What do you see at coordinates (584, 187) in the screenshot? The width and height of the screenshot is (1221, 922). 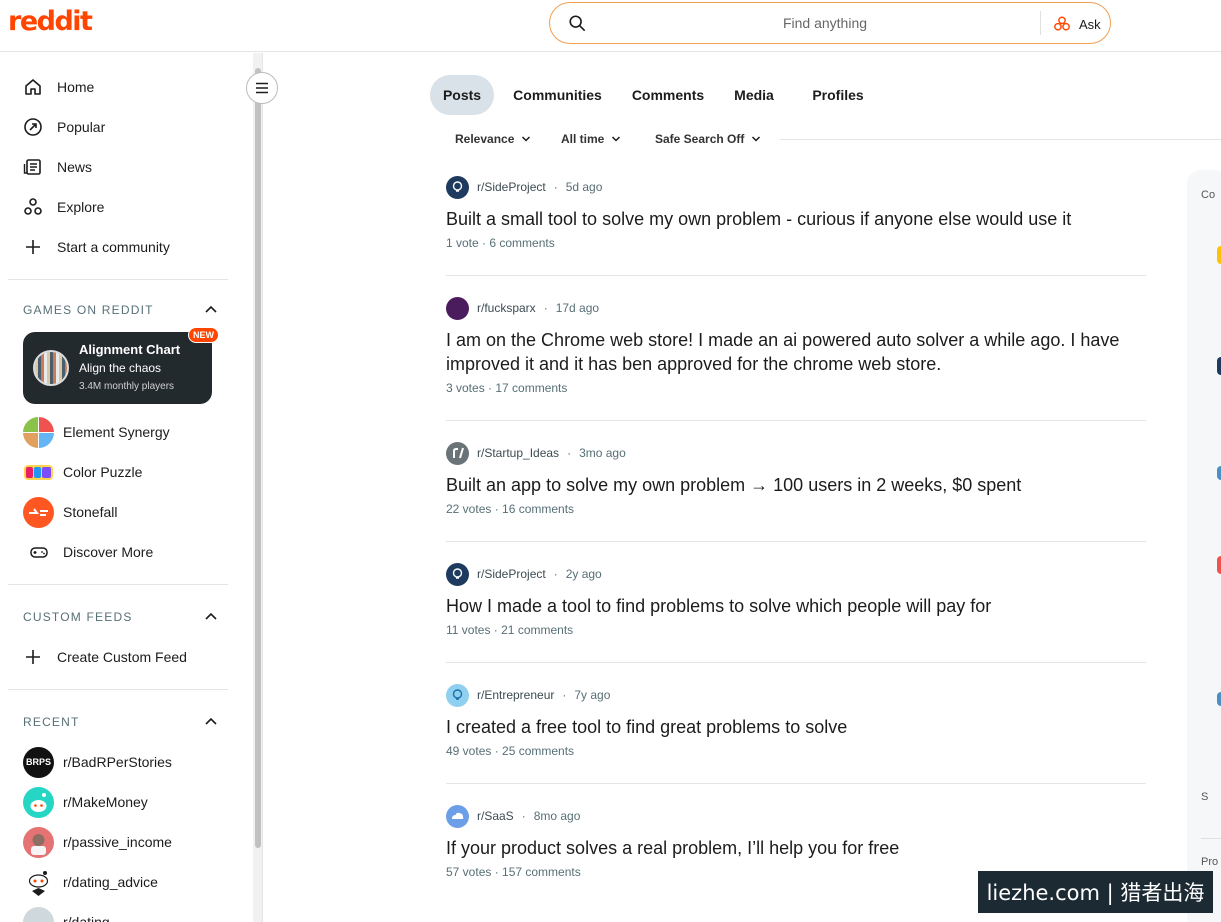 I see `post-age: 5d ago` at bounding box center [584, 187].